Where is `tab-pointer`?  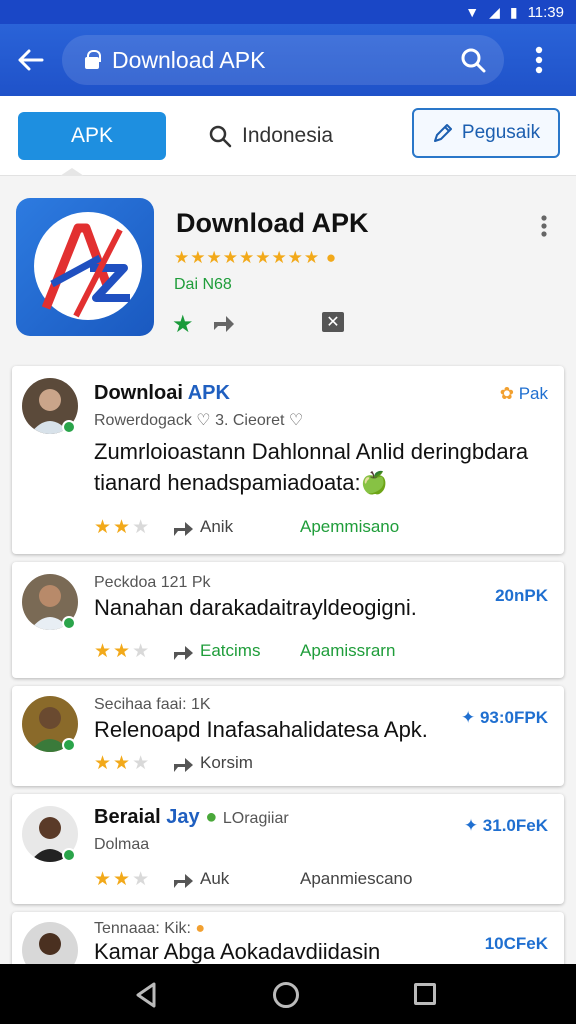
tab-pointer is located at coordinates (72, 172).